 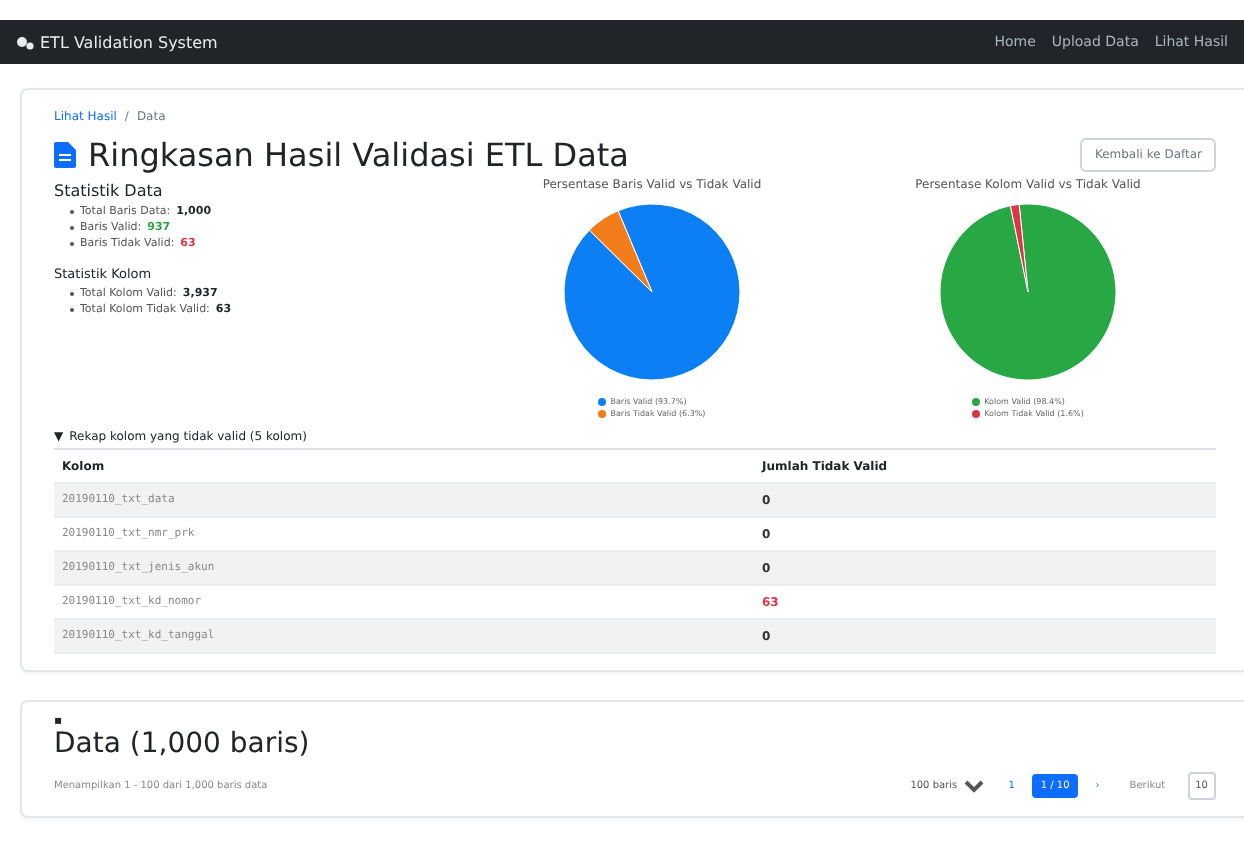 What do you see at coordinates (358, 155) in the screenshot?
I see `page-title: Ringkasan Hasil Validasi ETL Data` at bounding box center [358, 155].